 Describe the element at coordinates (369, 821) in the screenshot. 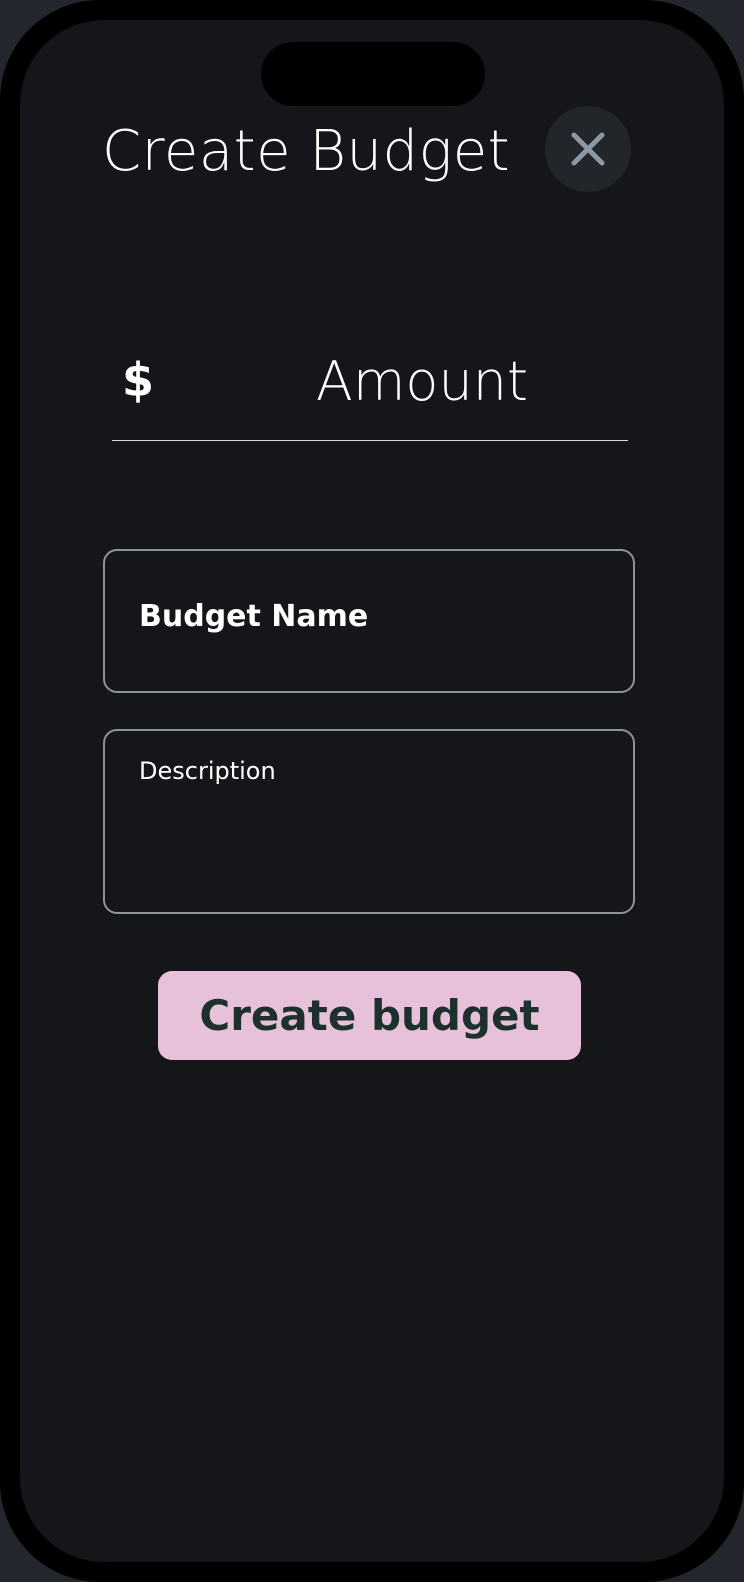

I see `description-field: Description` at that location.